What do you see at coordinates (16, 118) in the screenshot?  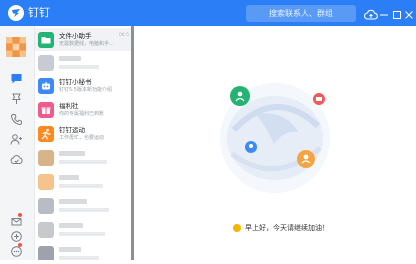 I see `phone-icon` at bounding box center [16, 118].